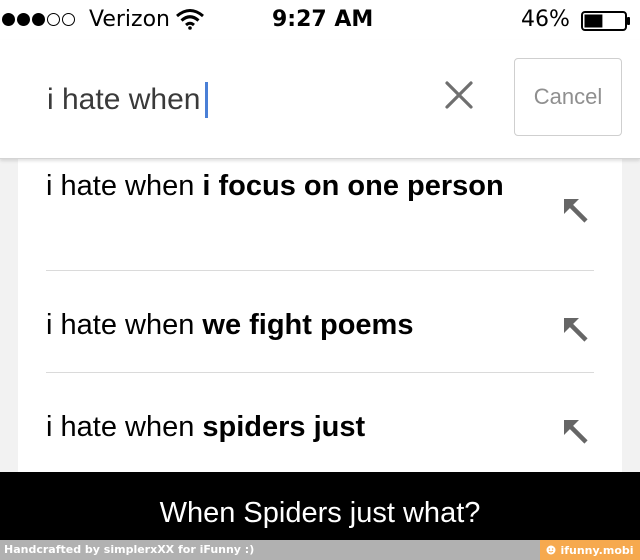 This screenshot has width=640, height=560. I want to click on search-input: i hate when, so click(128, 100).